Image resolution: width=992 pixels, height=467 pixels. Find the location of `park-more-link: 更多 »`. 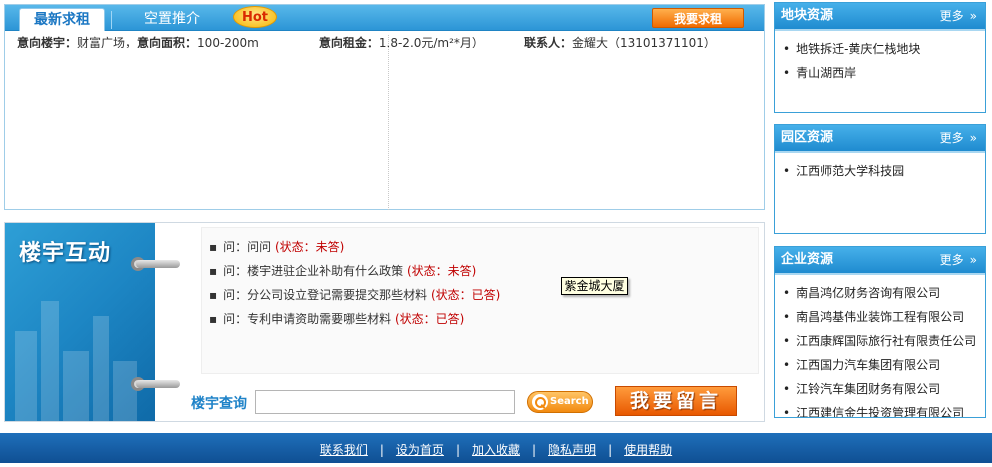

park-more-link: 更多 » is located at coordinates (958, 138).